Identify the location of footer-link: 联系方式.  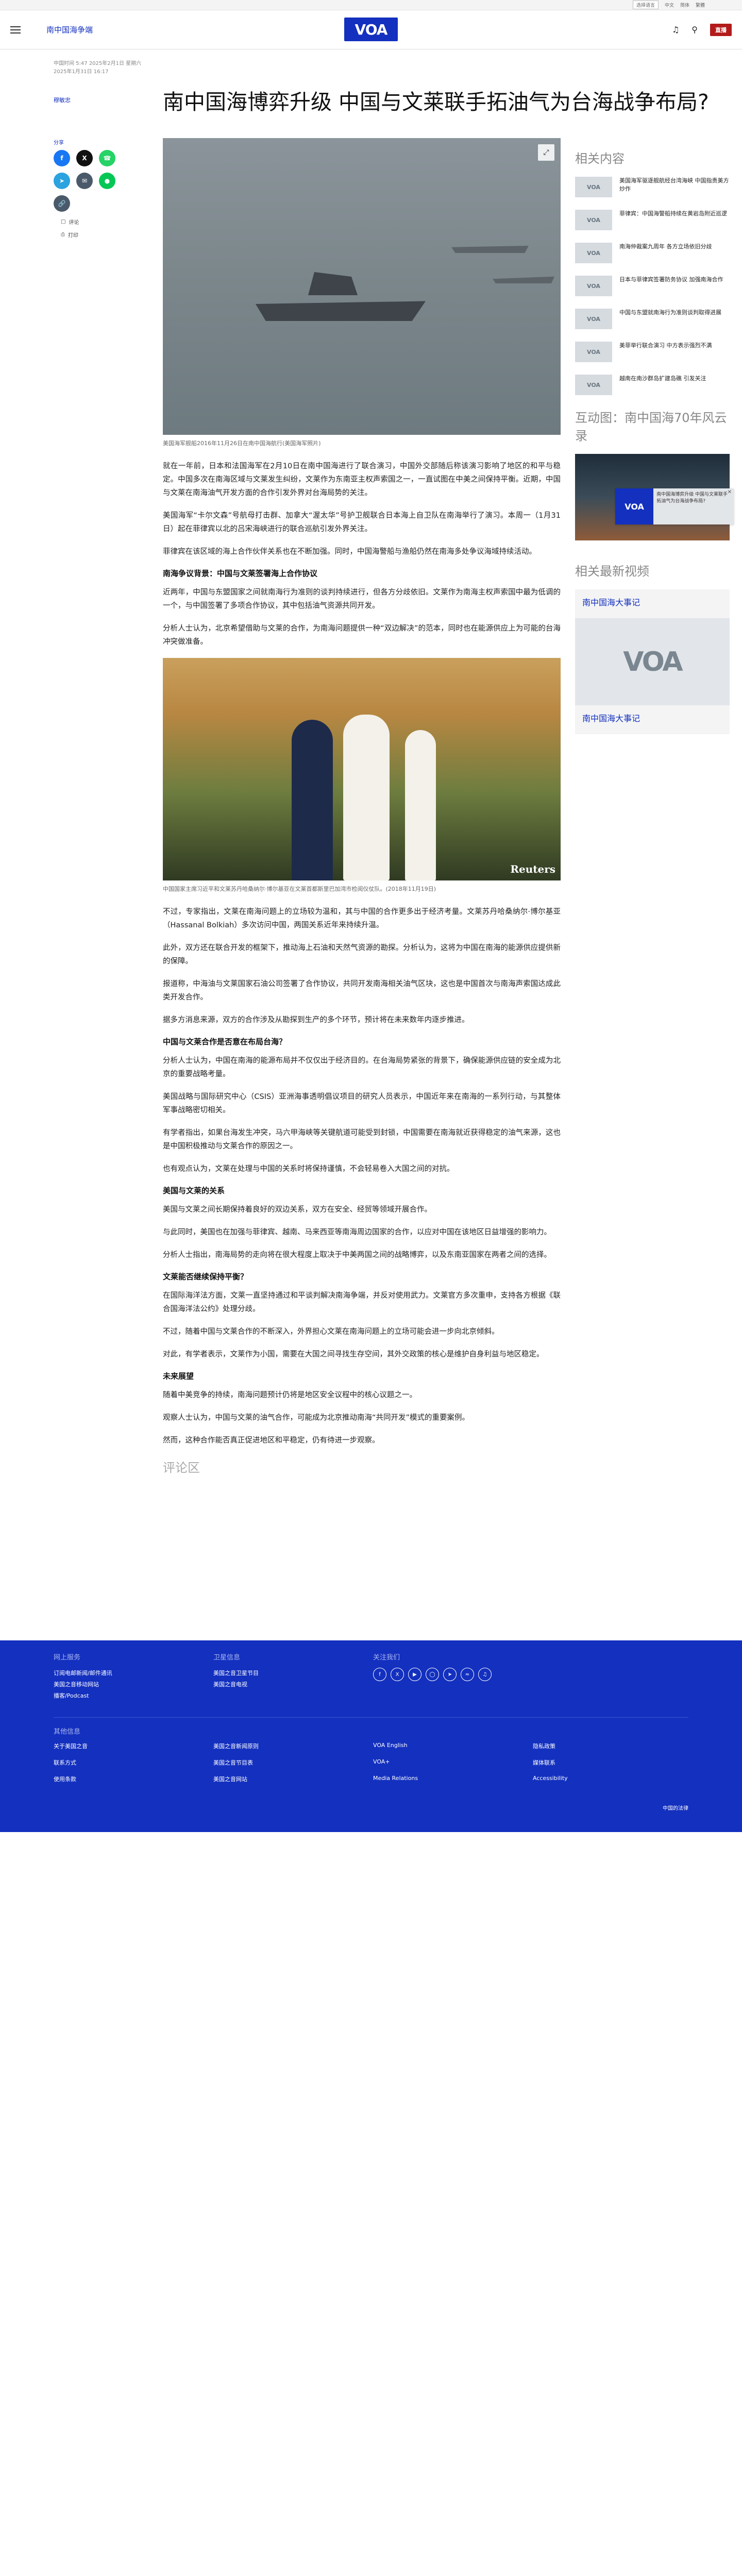
(133, 1762).